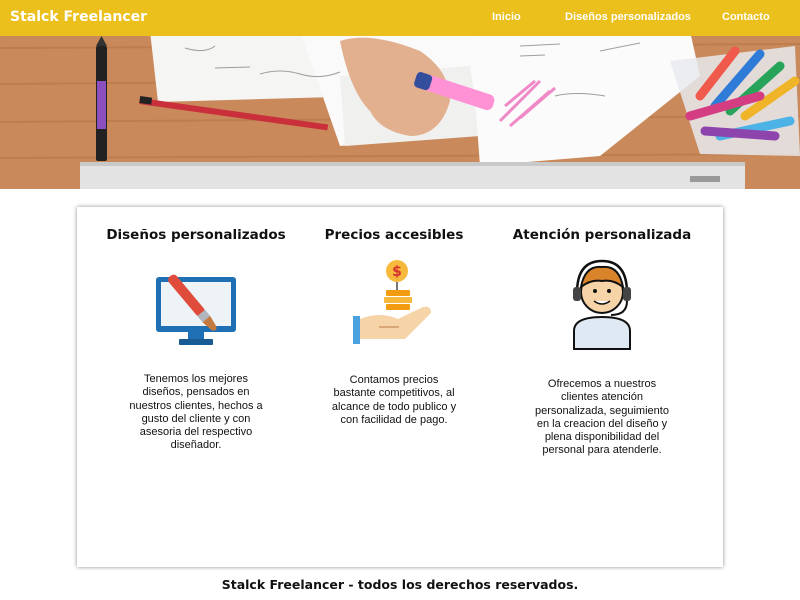 This screenshot has width=800, height=600. Describe the element at coordinates (602, 307) in the screenshot. I see `support-agent-icon` at that location.